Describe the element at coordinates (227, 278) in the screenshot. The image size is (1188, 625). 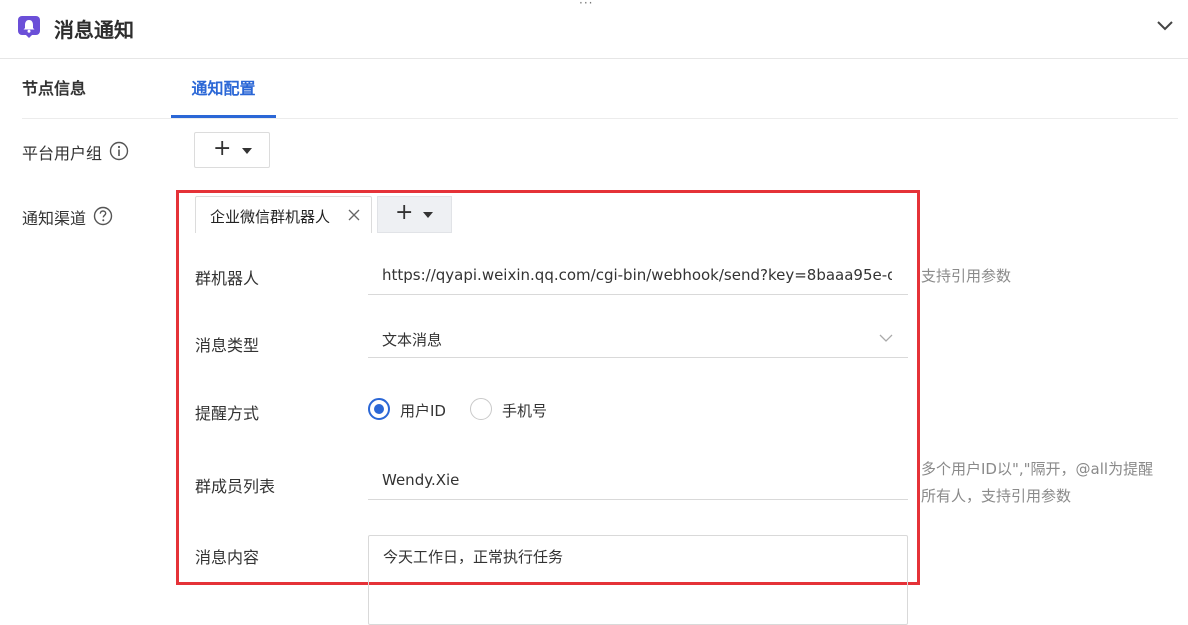
I see `robot-label: 群机器人` at that location.